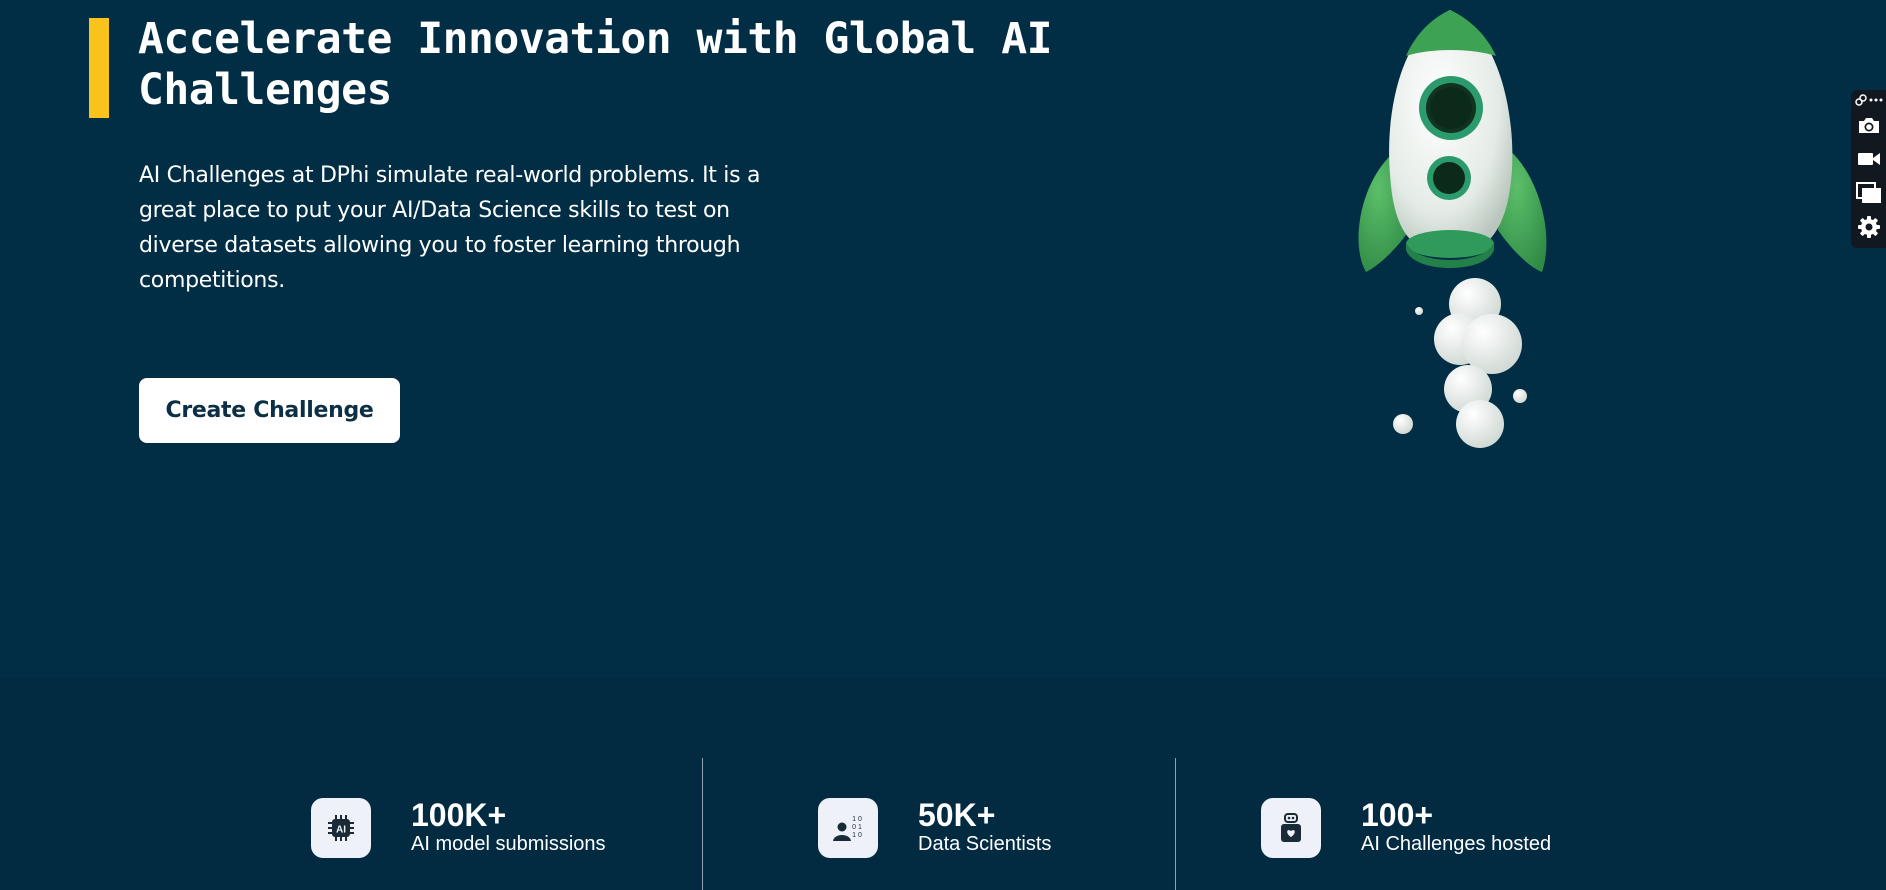 The height and width of the screenshot is (890, 1886). I want to click on stat-label: AI Challenges hosted, so click(1456, 844).